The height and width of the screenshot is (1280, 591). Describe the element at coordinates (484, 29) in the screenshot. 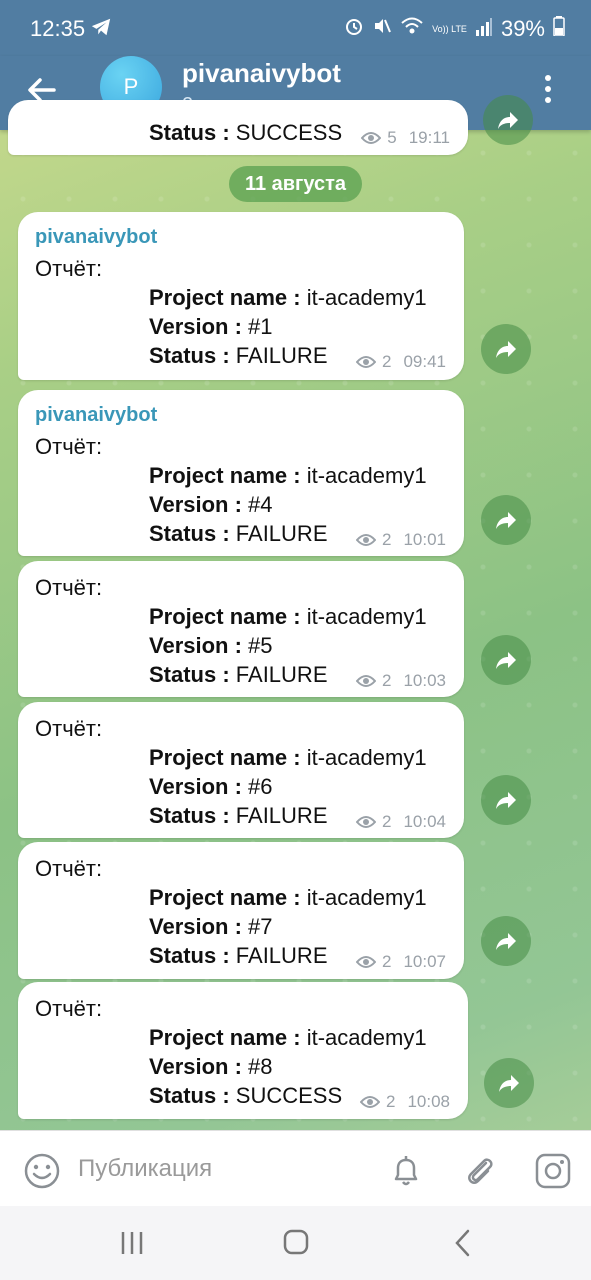

I see `signal-icon` at that location.